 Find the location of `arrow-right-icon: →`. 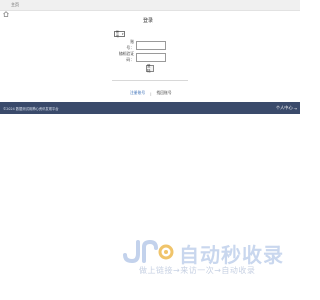

arrow-right-icon: → is located at coordinates (295, 108).